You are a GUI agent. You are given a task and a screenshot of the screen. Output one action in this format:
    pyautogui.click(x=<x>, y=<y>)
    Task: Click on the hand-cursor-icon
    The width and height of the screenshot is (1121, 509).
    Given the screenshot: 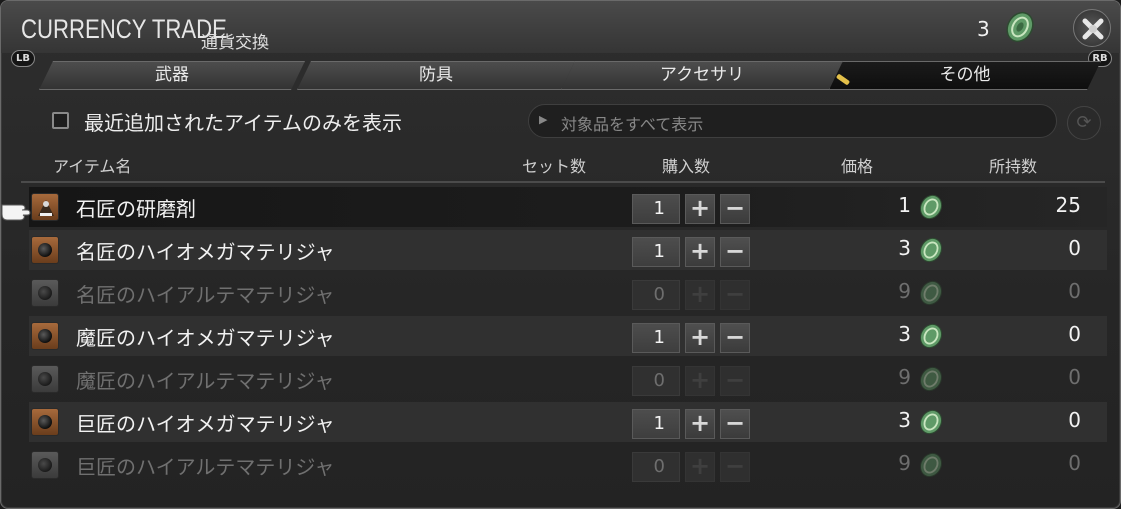 What is the action you would take?
    pyautogui.click(x=16, y=212)
    